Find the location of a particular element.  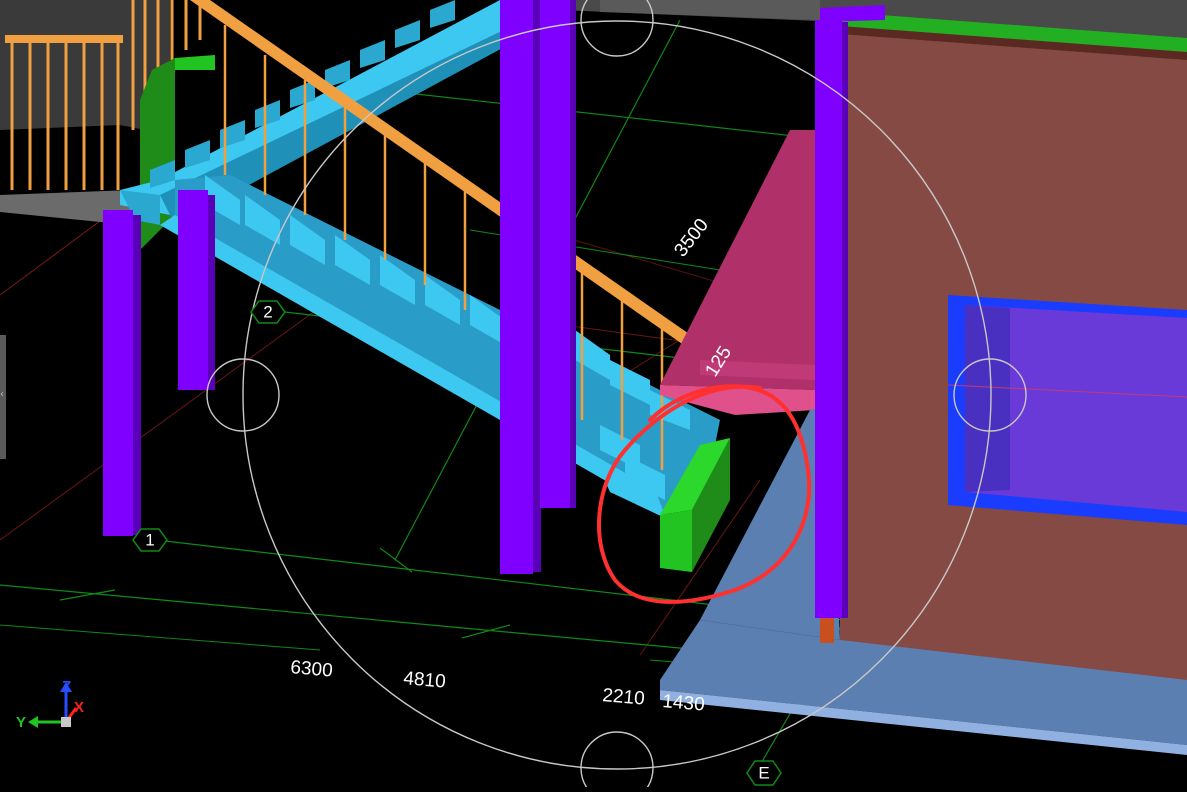

grid-label-1: 1 is located at coordinates (149, 540).